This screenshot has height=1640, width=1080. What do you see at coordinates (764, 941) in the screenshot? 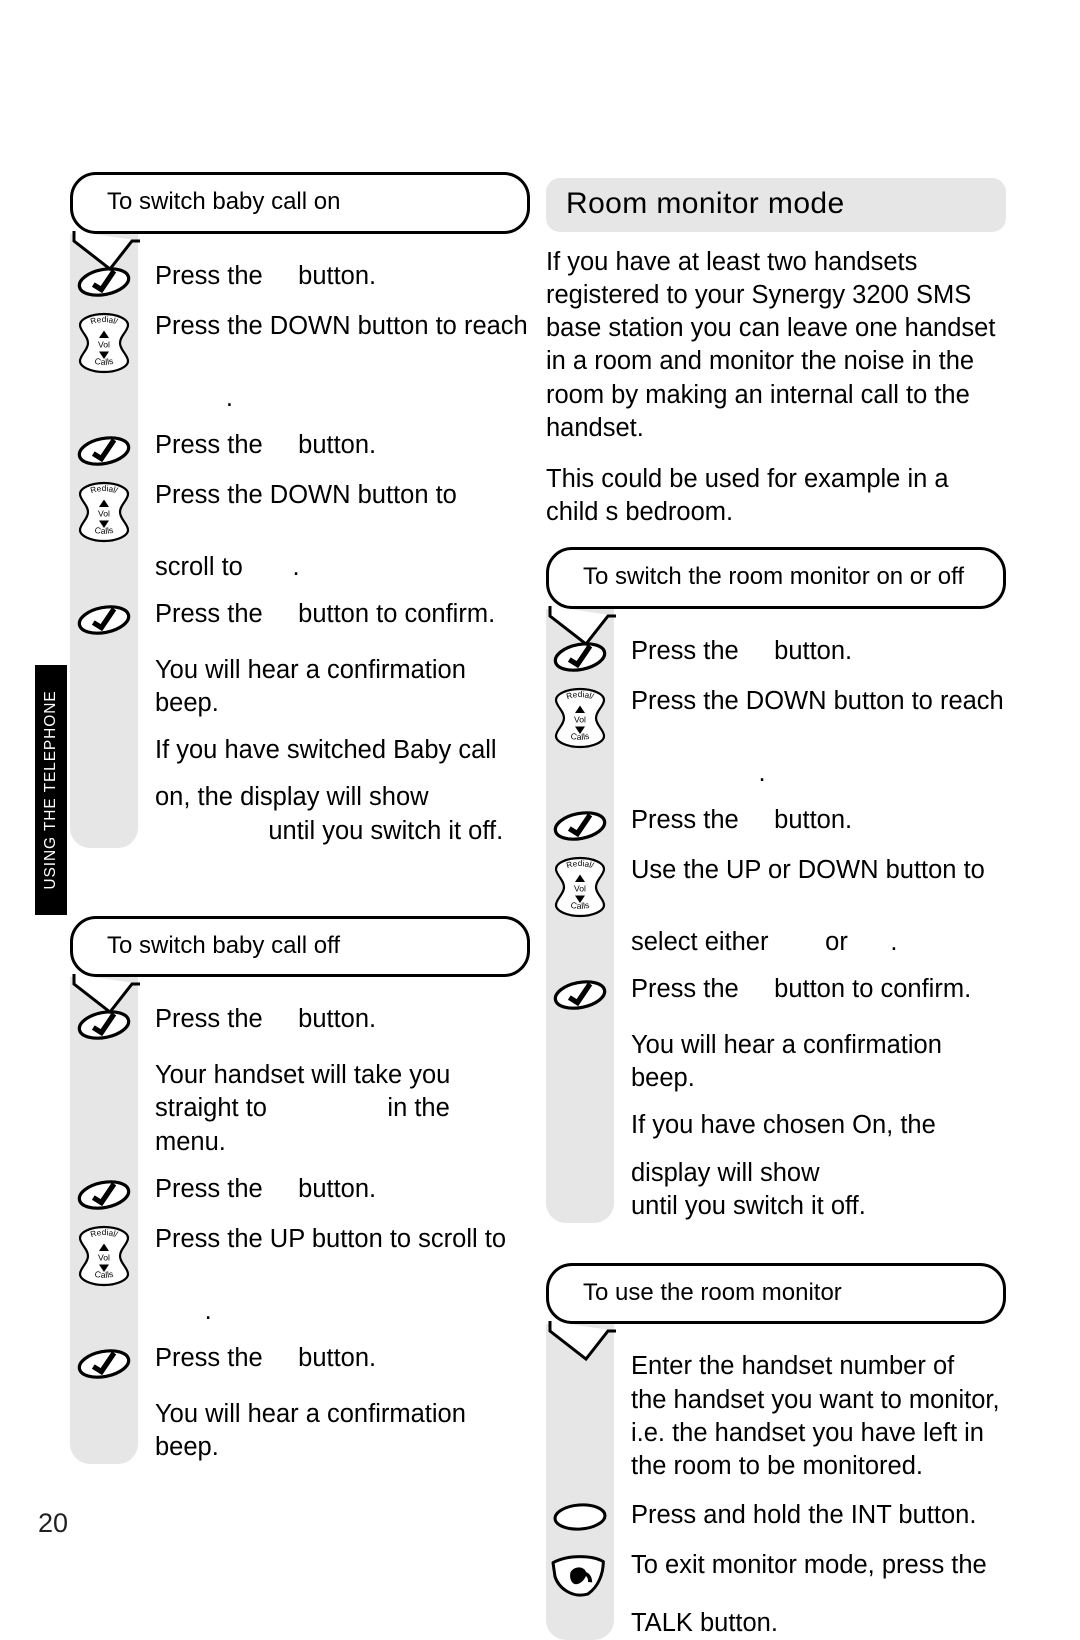
I see `step-text: select either or .` at bounding box center [764, 941].